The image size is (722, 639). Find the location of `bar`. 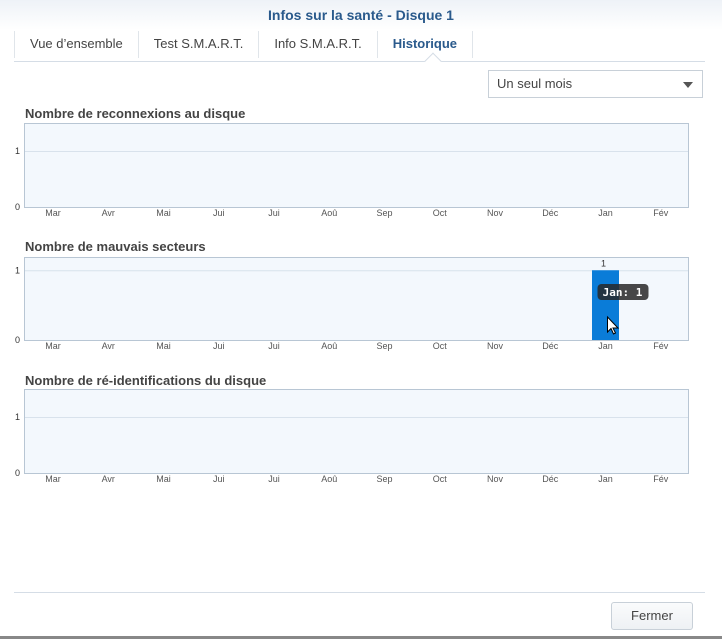

bar is located at coordinates (605, 305).